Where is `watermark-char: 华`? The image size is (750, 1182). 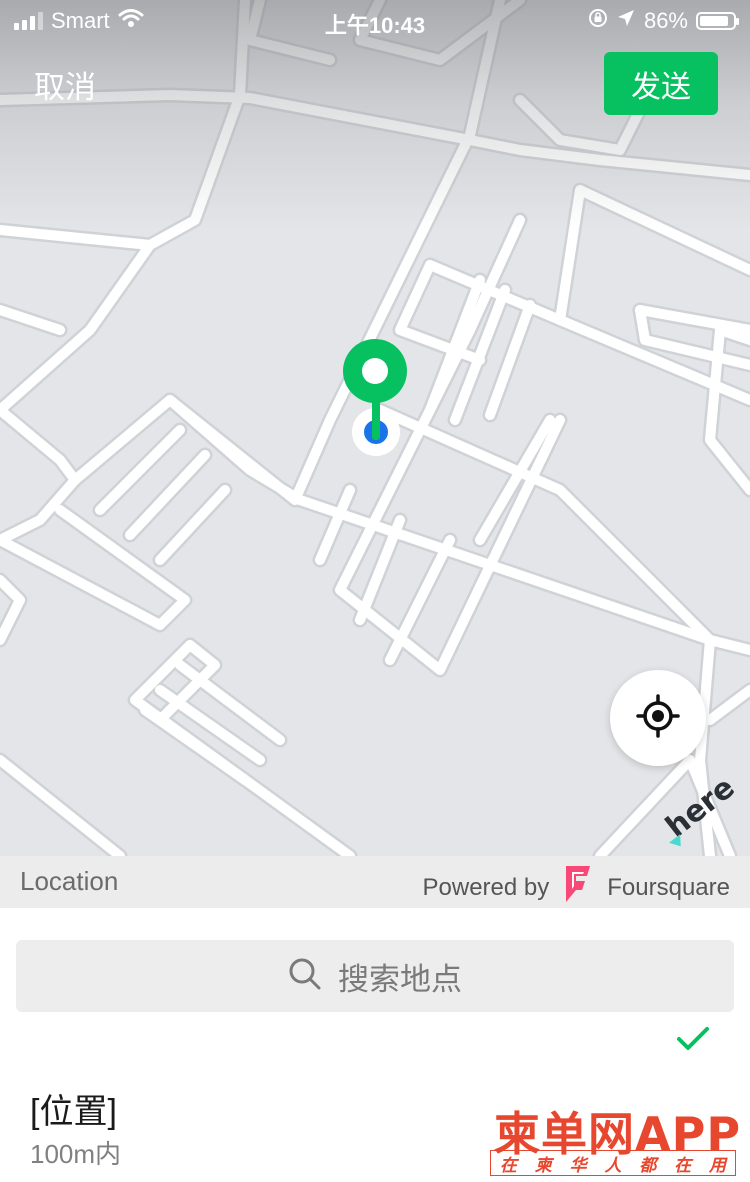 watermark-char: 华 is located at coordinates (578, 1165).